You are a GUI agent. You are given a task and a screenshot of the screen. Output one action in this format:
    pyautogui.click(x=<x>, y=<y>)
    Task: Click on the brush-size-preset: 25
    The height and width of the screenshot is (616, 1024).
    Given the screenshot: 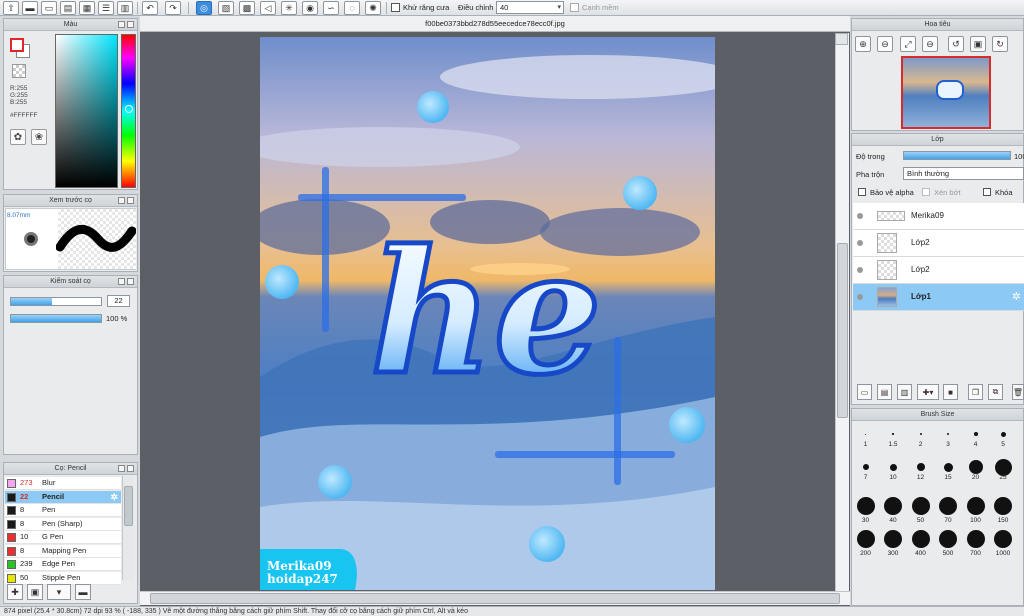 What is the action you would take?
    pyautogui.click(x=1003, y=469)
    